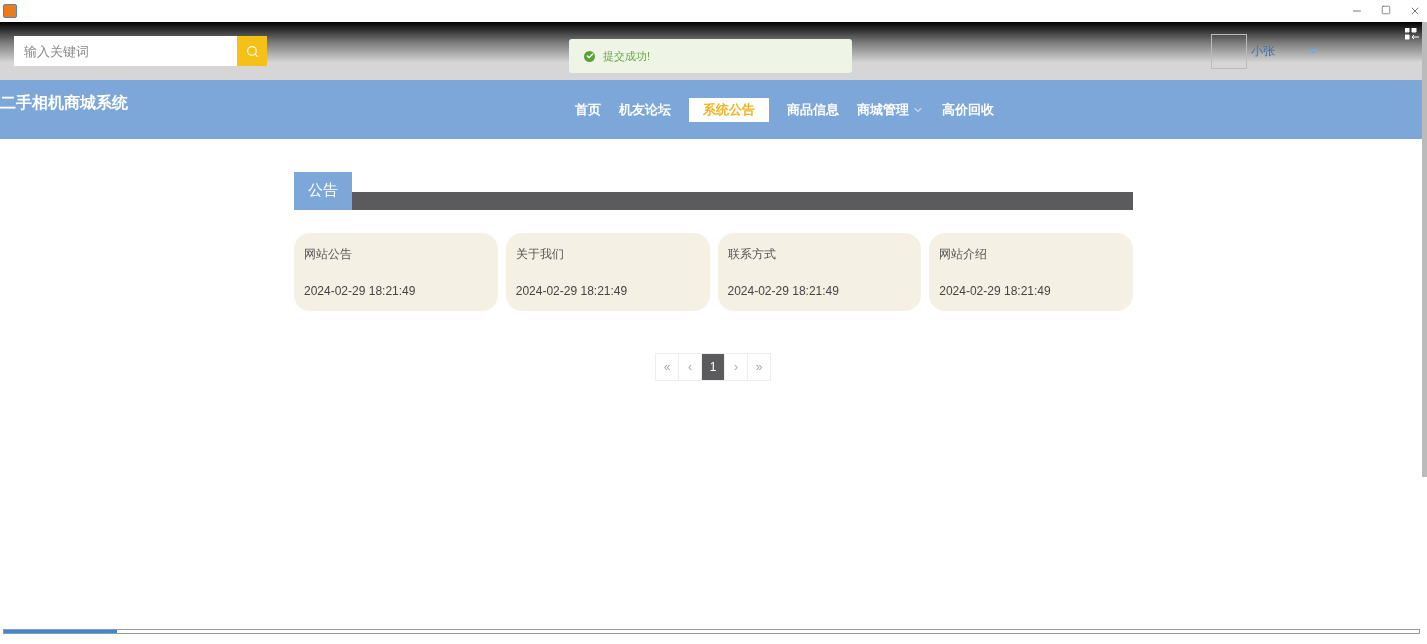 The height and width of the screenshot is (644, 1427). What do you see at coordinates (645, 109) in the screenshot?
I see `nav-link: 机友论坛` at bounding box center [645, 109].